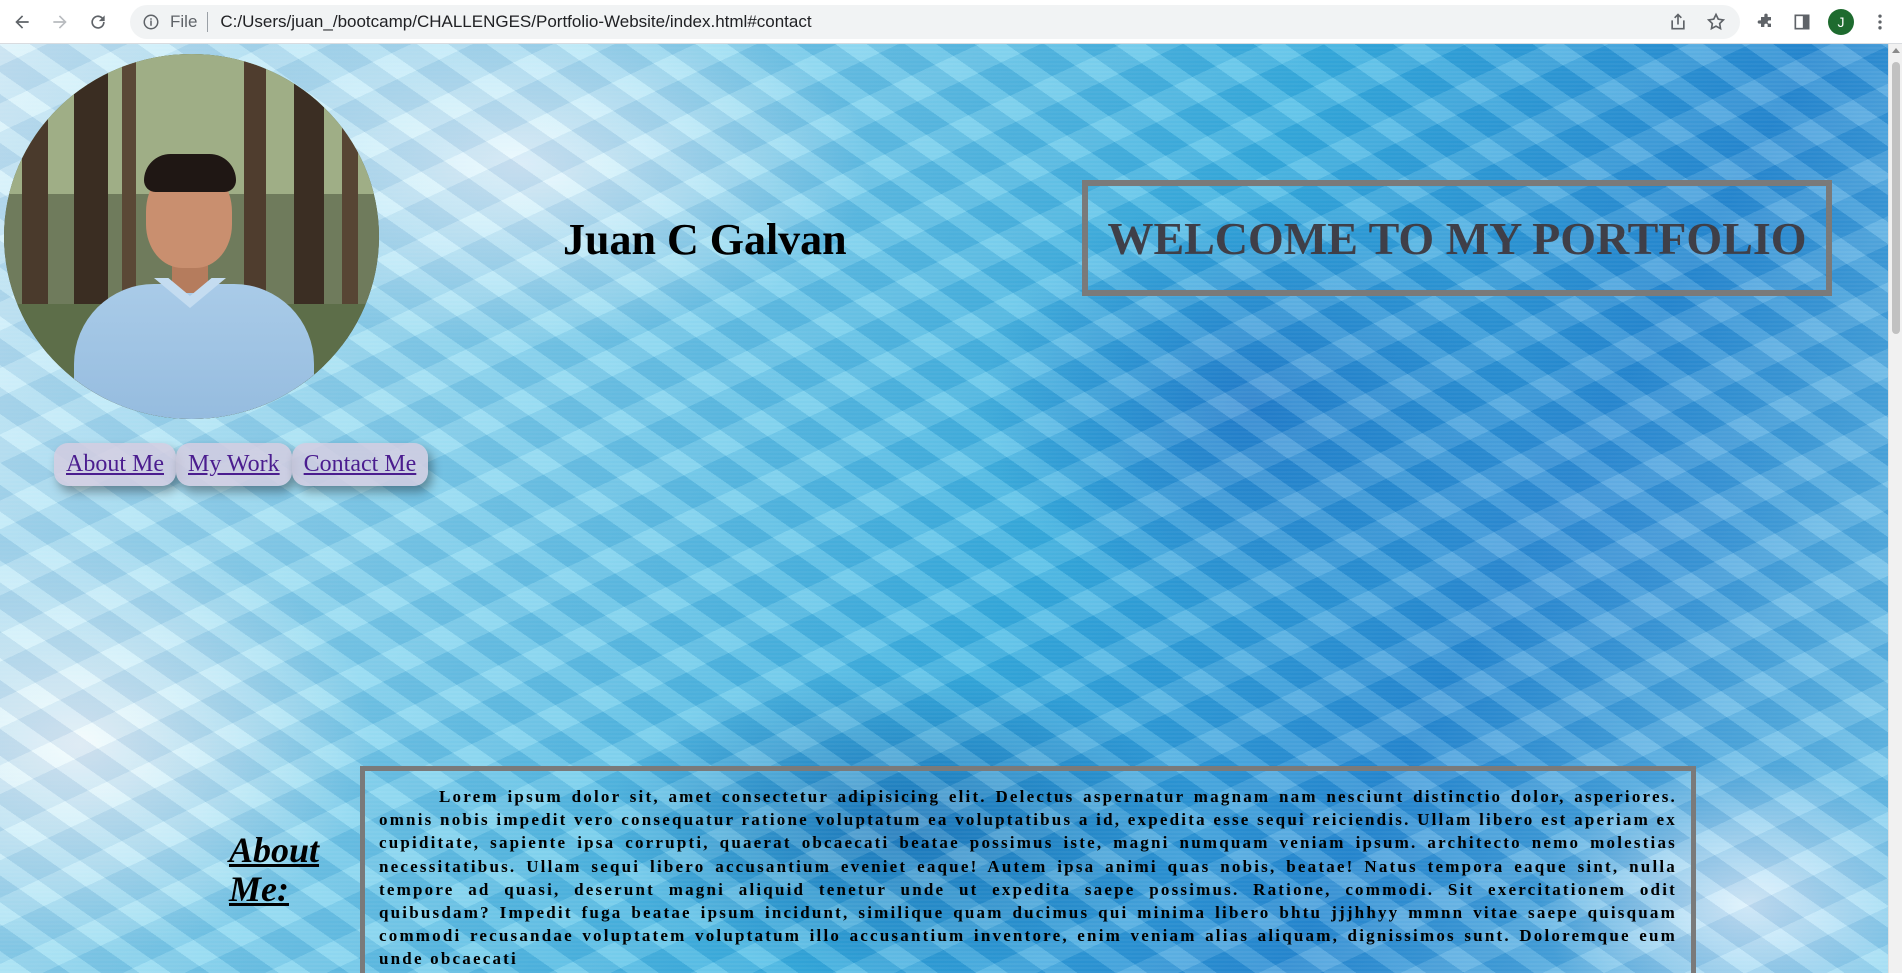 The width and height of the screenshot is (1902, 973). What do you see at coordinates (184, 21) in the screenshot?
I see `scheme-label: File` at bounding box center [184, 21].